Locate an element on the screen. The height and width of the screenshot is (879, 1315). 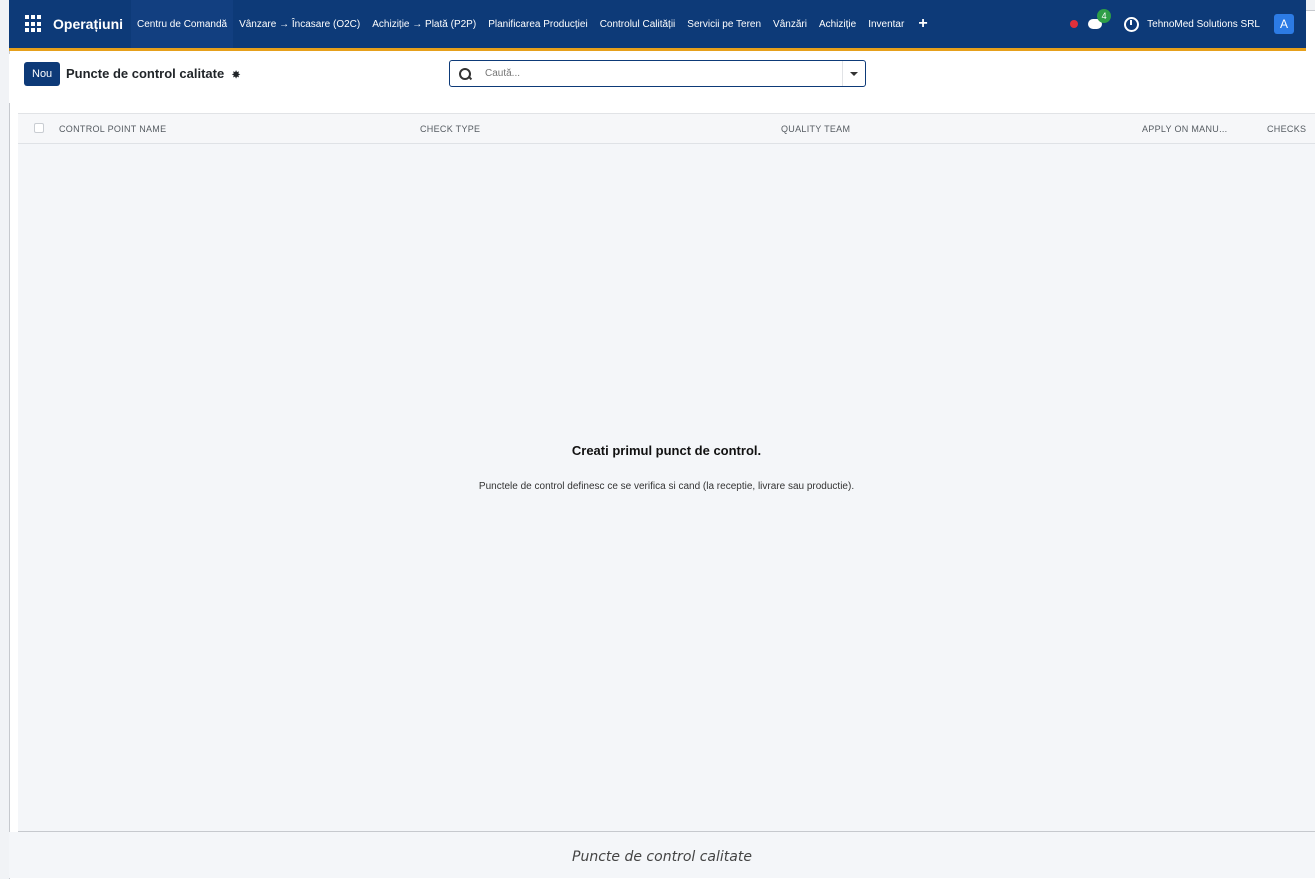
plus-icon: + is located at coordinates (922, 24).